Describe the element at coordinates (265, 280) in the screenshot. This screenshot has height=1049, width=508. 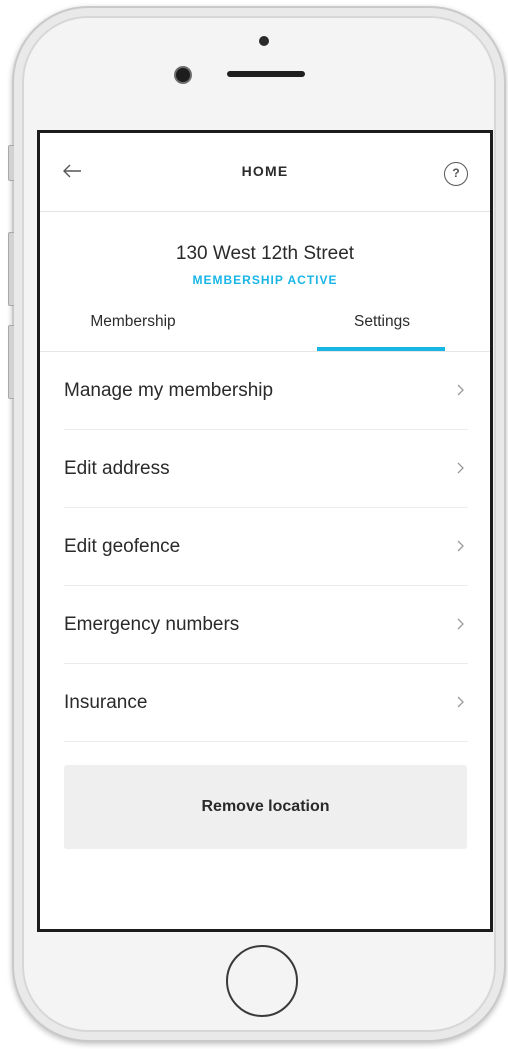
I see `membership-status-badge: MEMBERSHIP ACTIVE` at that location.